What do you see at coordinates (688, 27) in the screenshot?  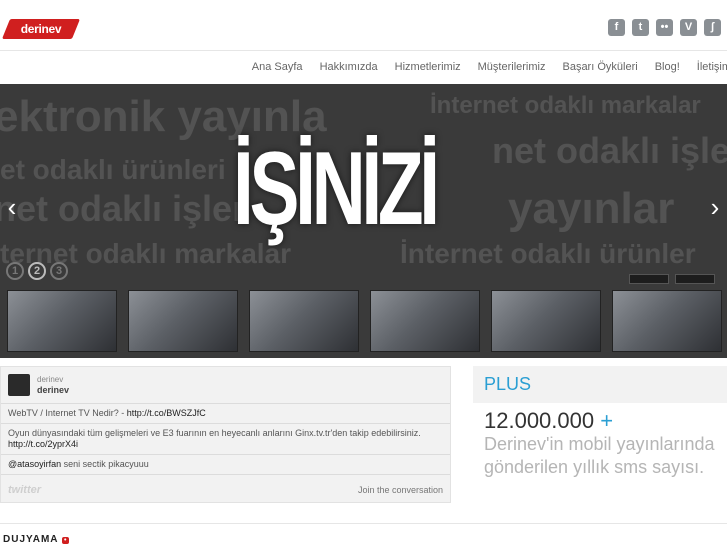 I see `vimeo-icon: V` at bounding box center [688, 27].